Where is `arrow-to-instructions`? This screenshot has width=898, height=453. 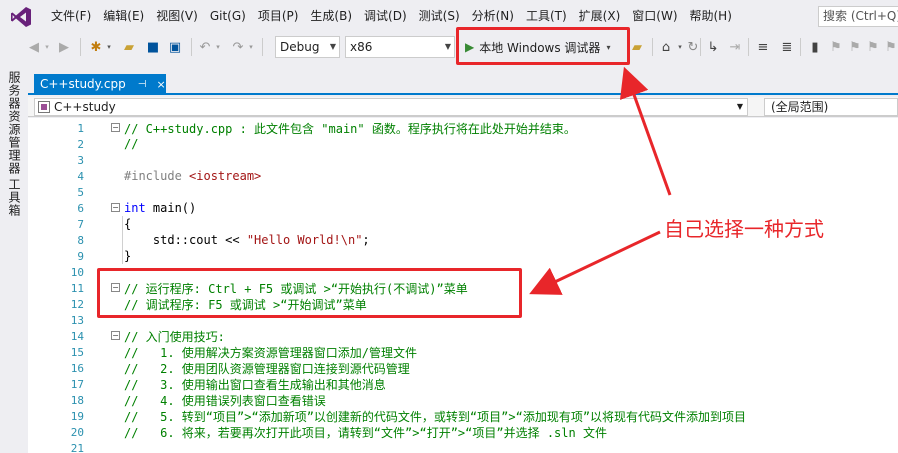
arrow-to-instructions is located at coordinates (595, 262).